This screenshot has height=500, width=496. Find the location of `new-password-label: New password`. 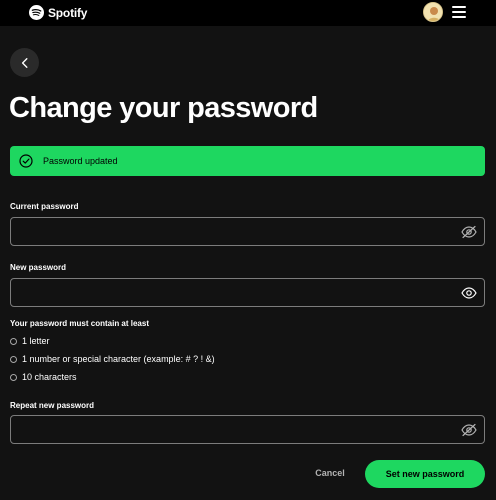

new-password-label: New password is located at coordinates (38, 267).